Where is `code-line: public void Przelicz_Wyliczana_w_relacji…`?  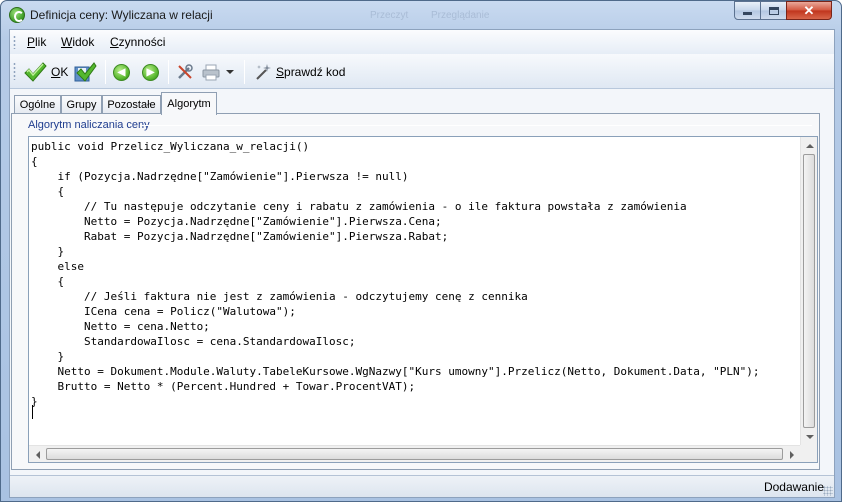
code-line: public void Przelicz_Wyliczana_w_relacji… is located at coordinates (170, 146).